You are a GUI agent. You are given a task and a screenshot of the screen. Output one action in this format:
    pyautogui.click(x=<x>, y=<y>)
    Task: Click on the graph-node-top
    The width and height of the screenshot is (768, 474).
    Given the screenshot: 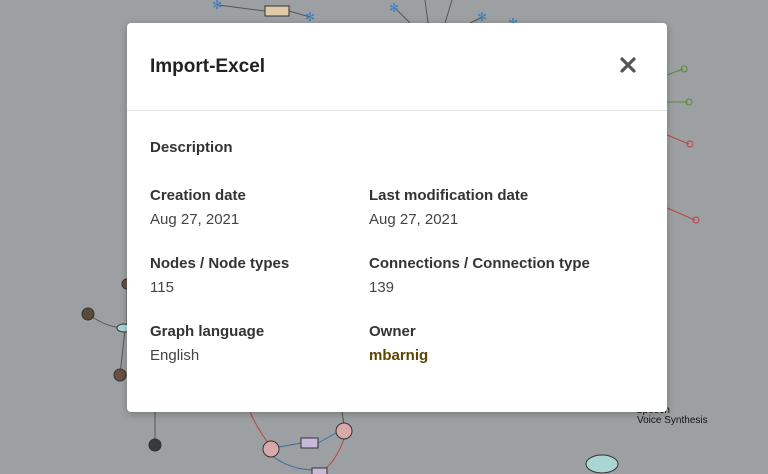 What is the action you would take?
    pyautogui.click(x=277, y=11)
    